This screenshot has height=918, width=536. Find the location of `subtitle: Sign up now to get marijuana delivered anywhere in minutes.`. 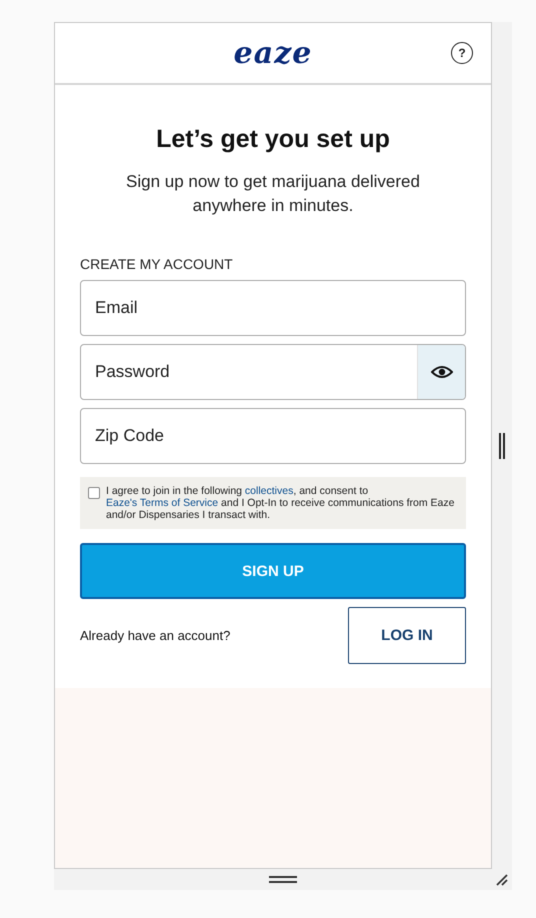

subtitle: Sign up now to get marijuana delivered anywhere in minutes. is located at coordinates (273, 194).